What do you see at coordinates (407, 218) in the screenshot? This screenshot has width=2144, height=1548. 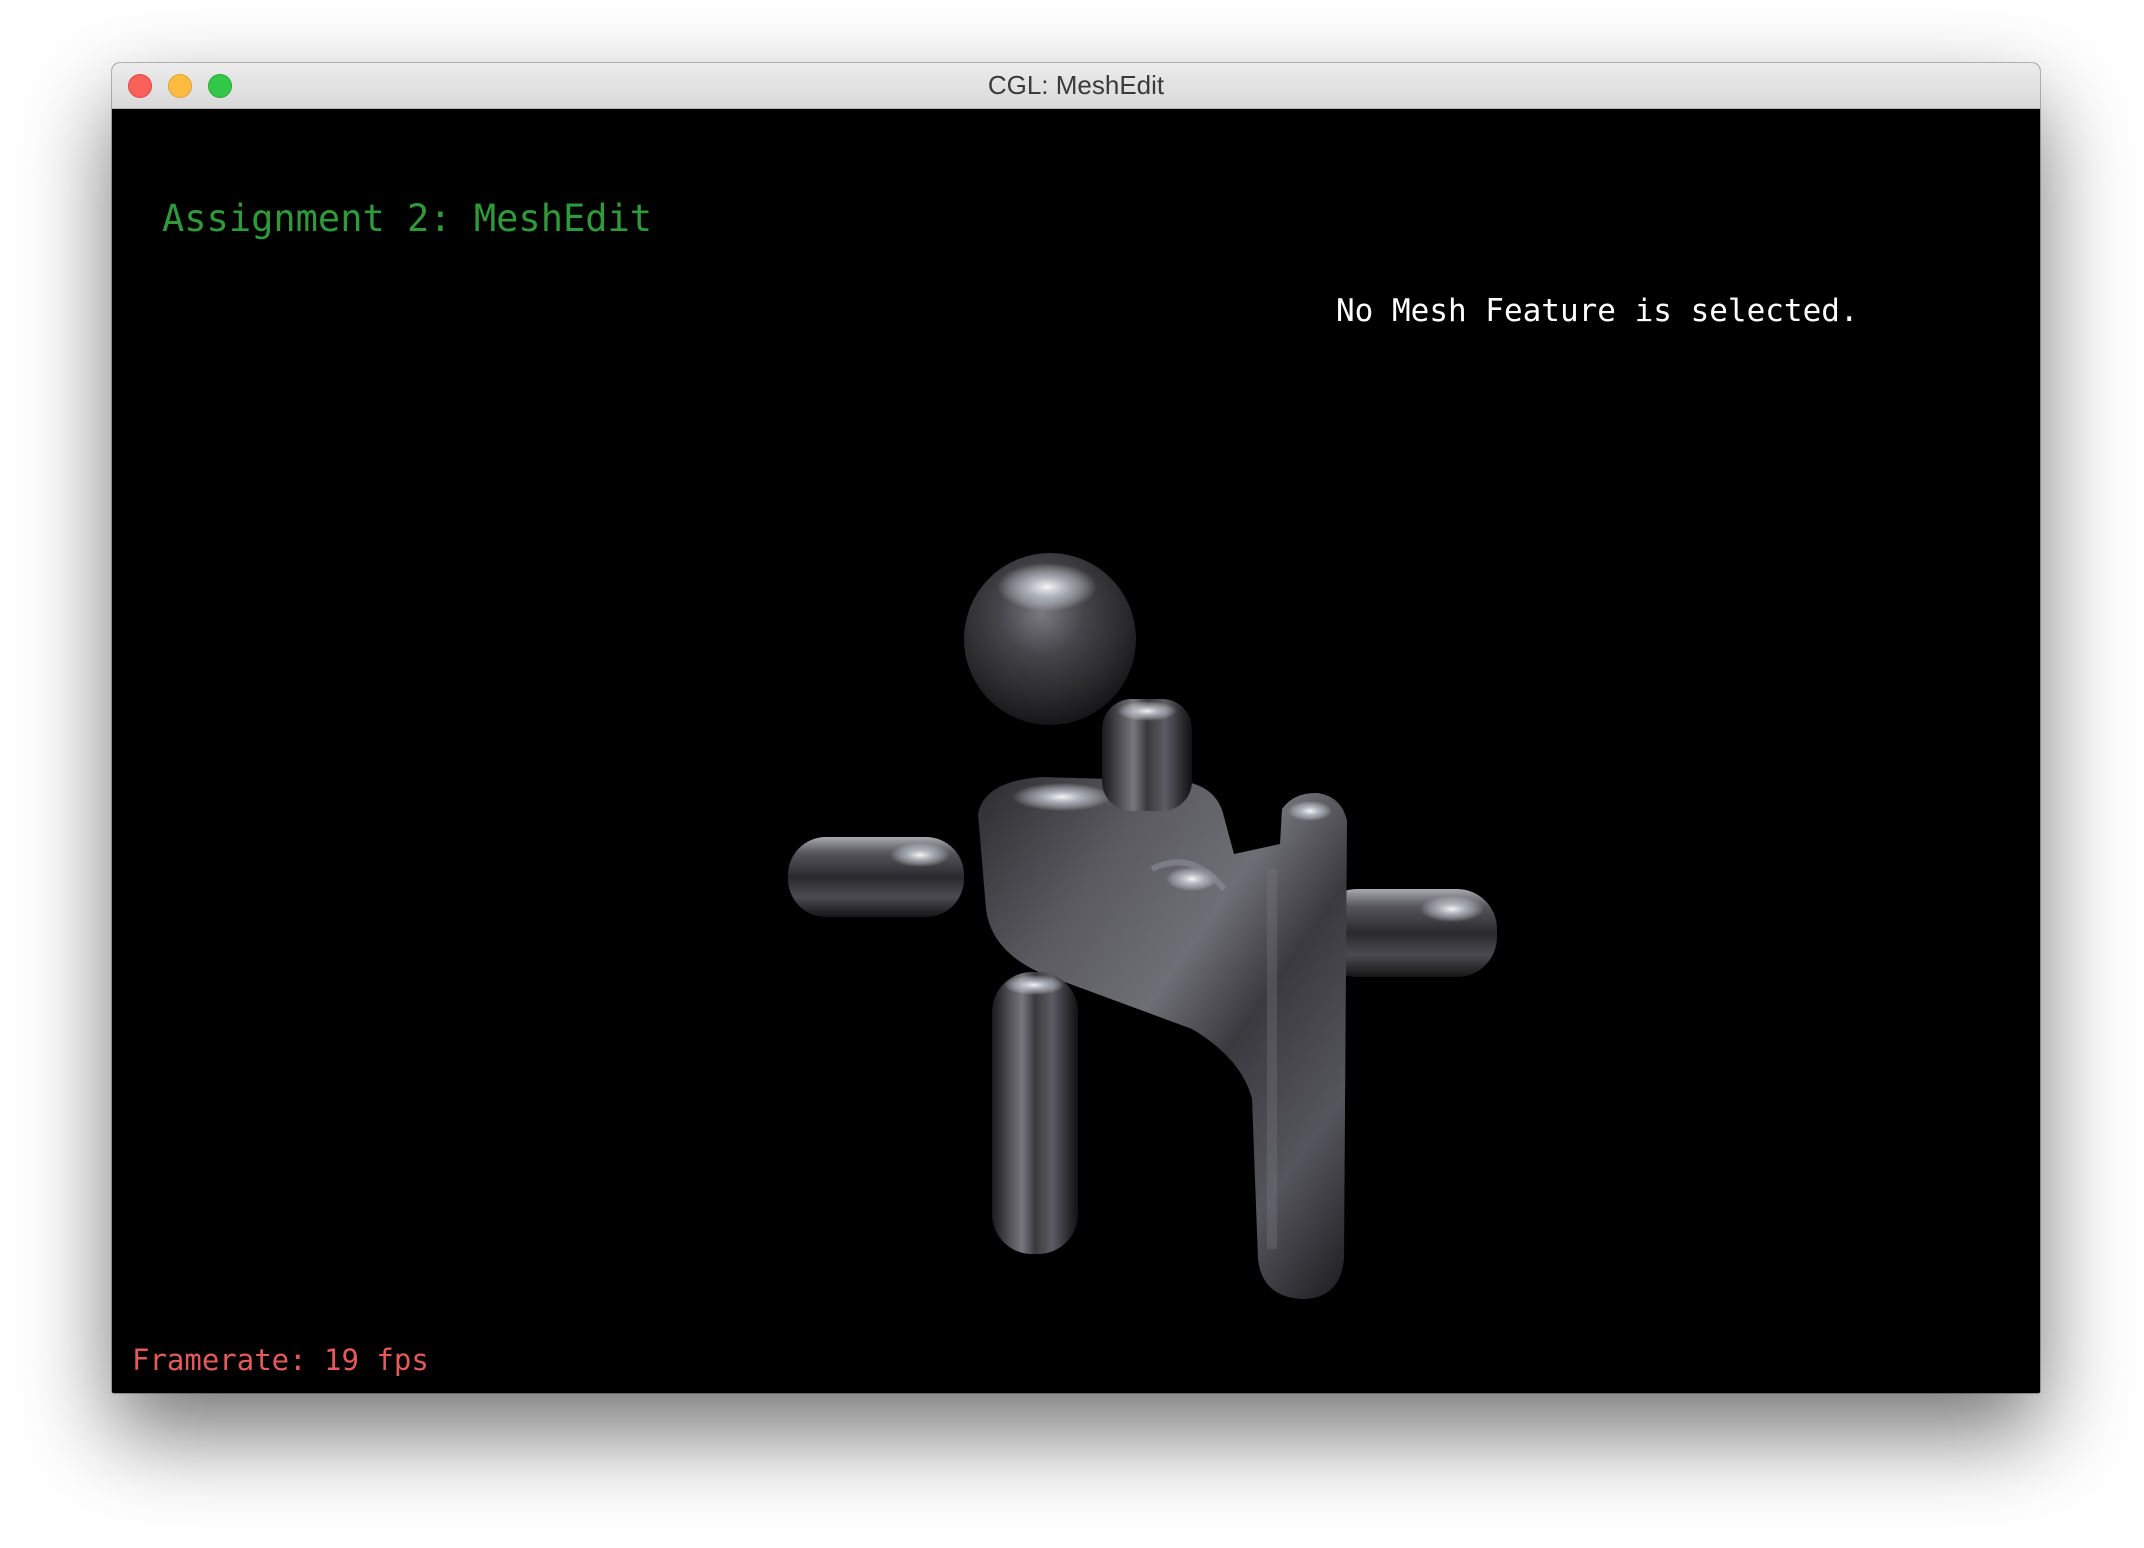 I see `assignment-title: Assignment 2: MeshEdit` at bounding box center [407, 218].